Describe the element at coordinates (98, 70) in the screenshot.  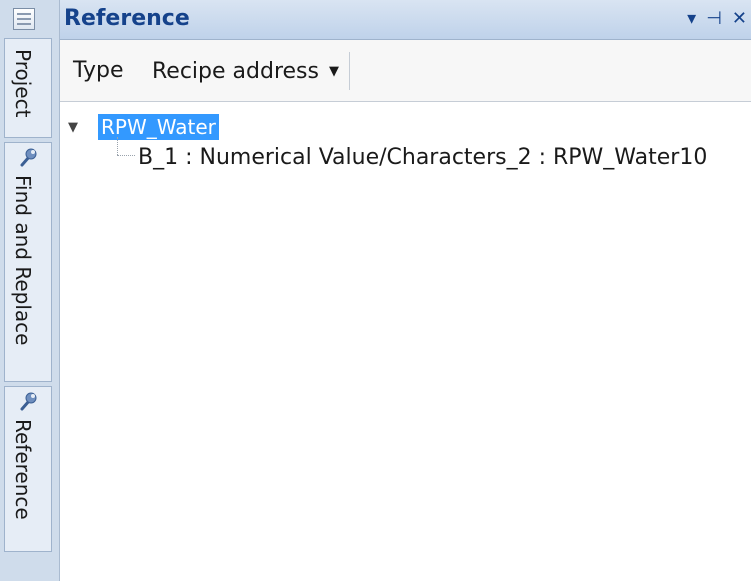
I see `type-label: Type` at that location.